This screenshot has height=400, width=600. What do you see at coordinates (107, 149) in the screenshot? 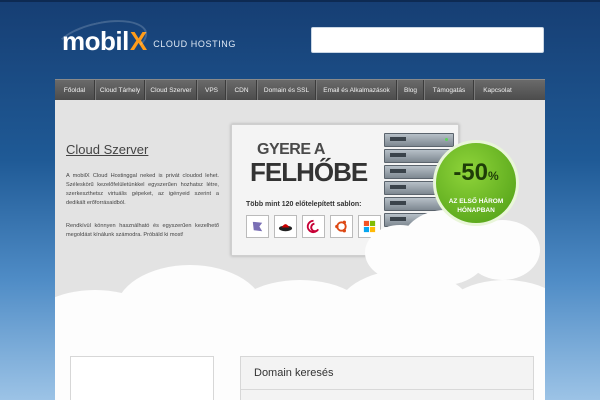
I see `page-title: Cloud Szerver` at bounding box center [107, 149].